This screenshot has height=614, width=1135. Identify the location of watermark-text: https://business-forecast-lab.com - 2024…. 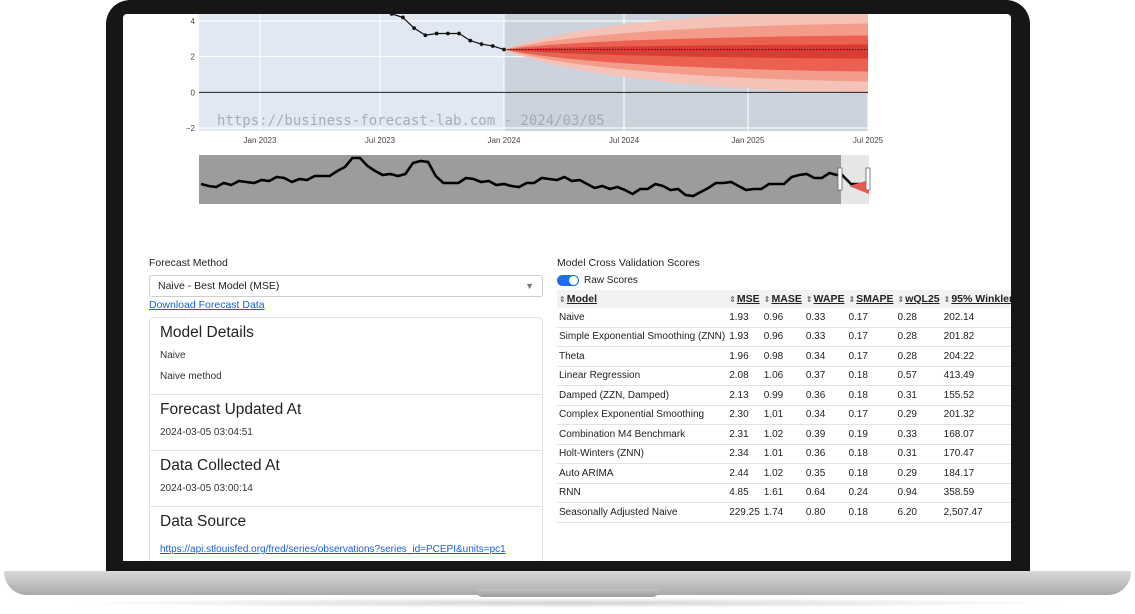
(411, 121).